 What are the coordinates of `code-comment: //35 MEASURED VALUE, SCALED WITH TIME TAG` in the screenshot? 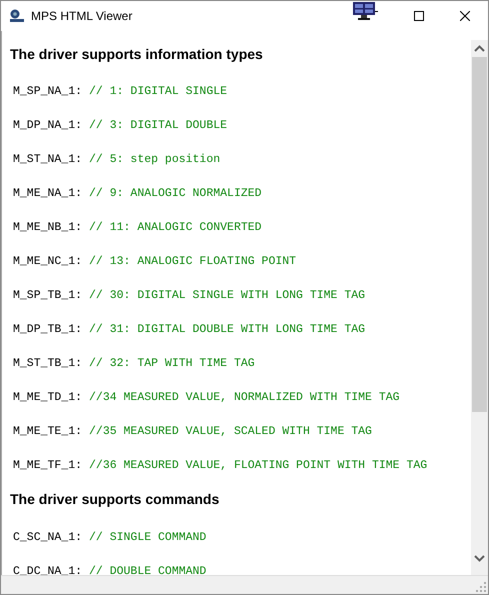 It's located at (230, 432).